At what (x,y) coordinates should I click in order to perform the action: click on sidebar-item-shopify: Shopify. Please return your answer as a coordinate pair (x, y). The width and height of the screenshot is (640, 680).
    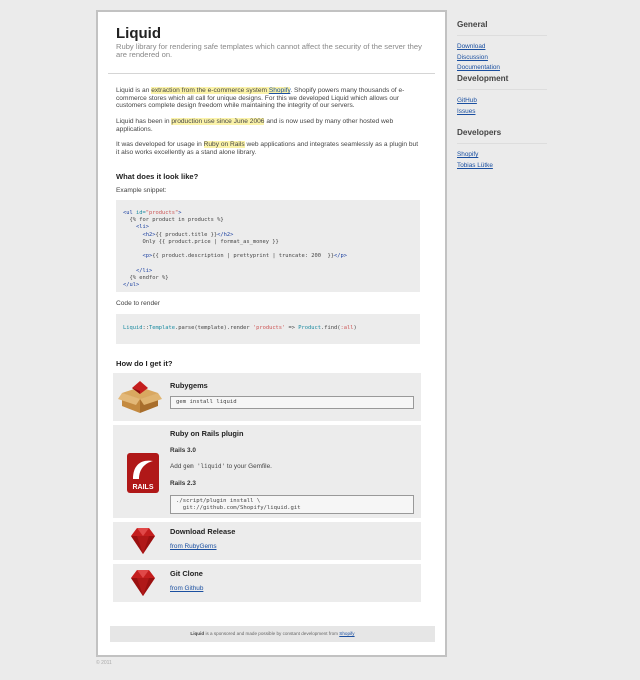
    Looking at the image, I should click on (502, 155).